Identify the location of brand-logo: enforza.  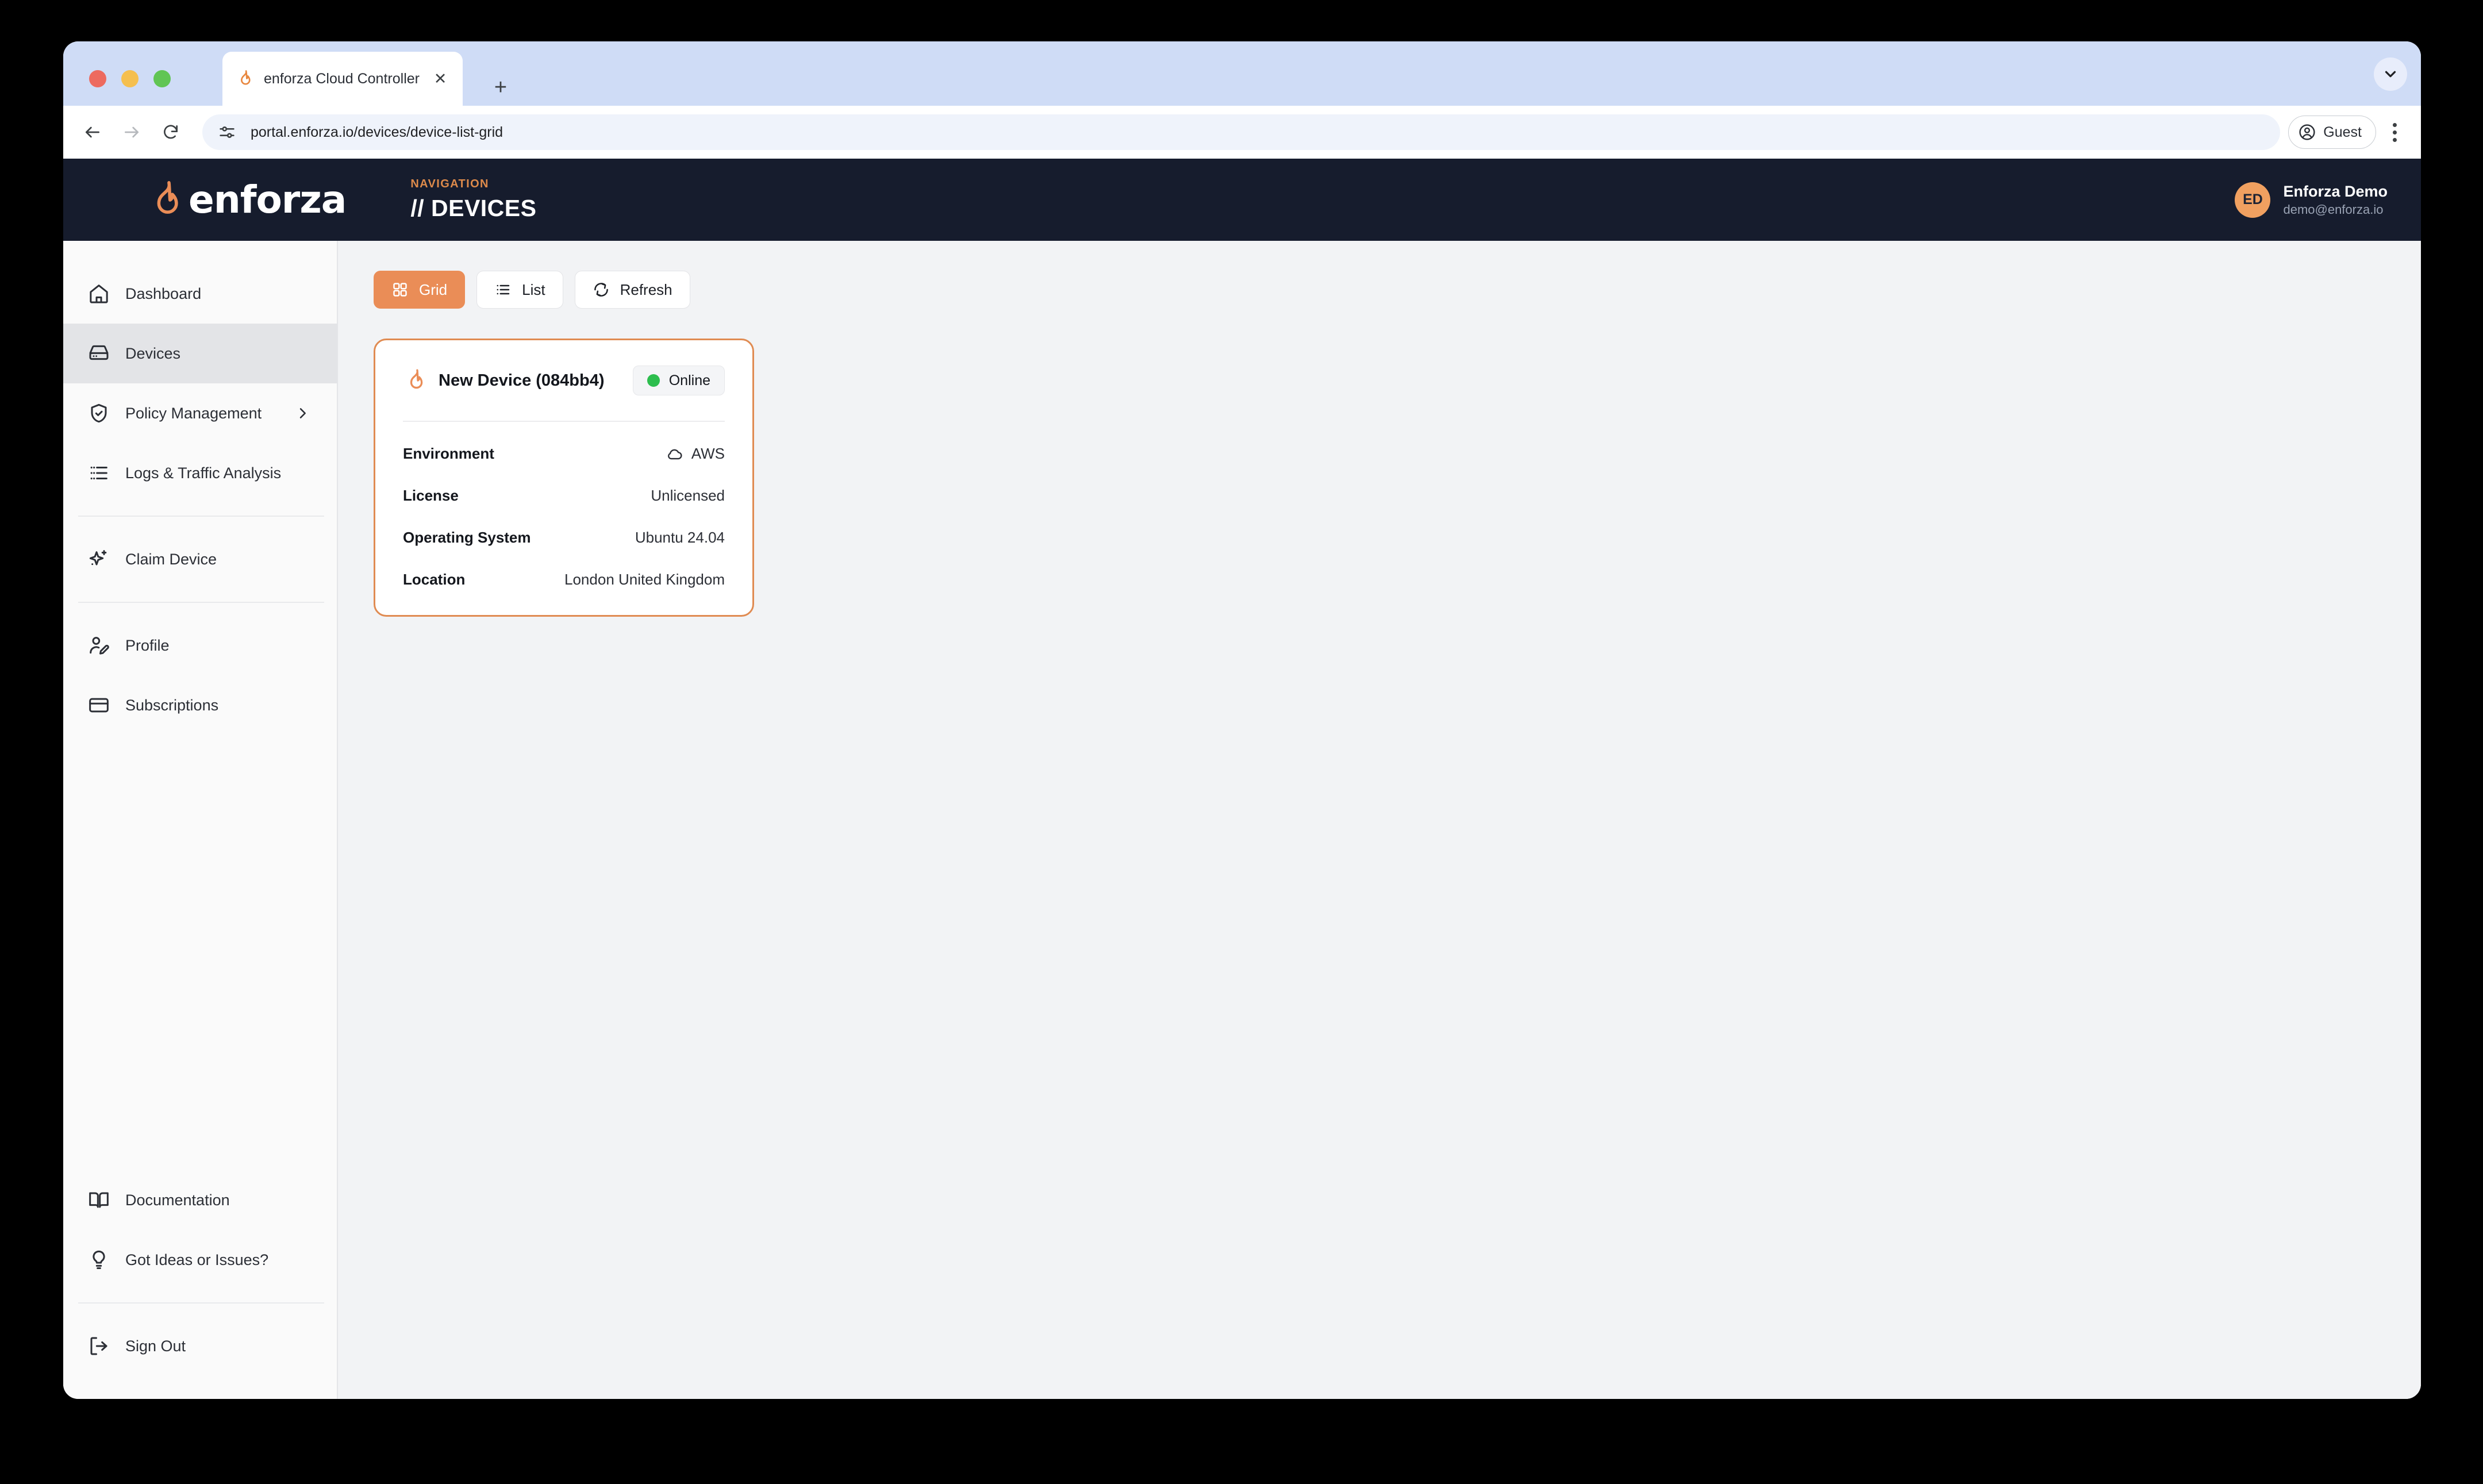
(246, 199).